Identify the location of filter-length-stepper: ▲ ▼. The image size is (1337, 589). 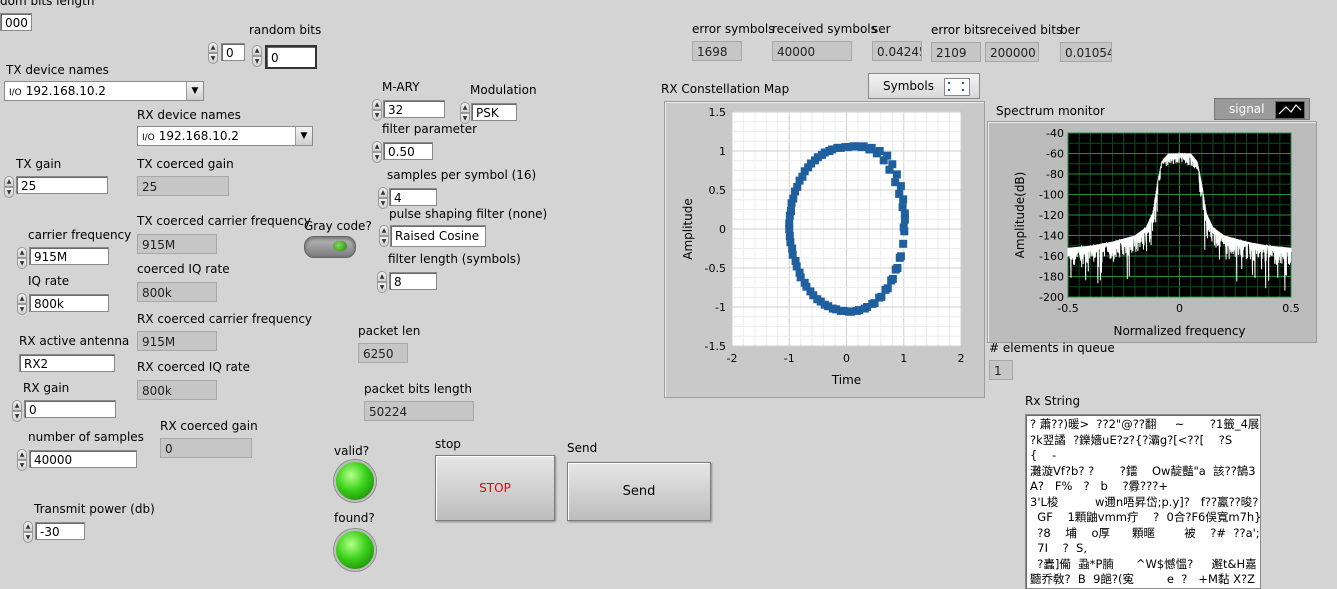
(382, 282).